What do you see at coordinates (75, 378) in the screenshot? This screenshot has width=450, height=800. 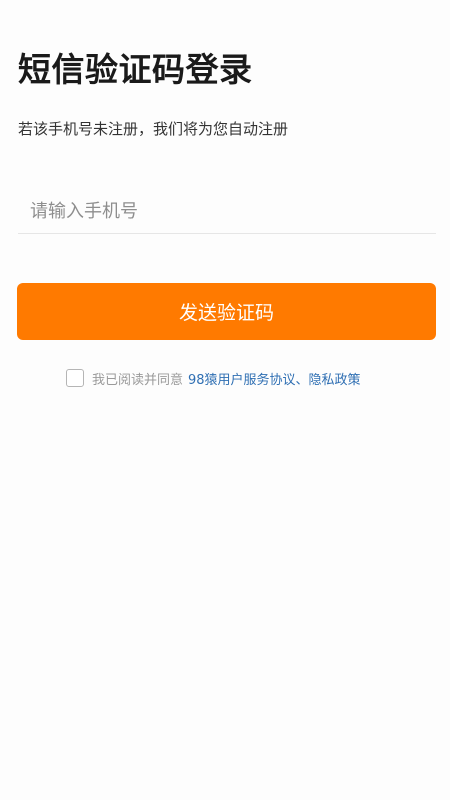 I see `agreement-checkbox` at bounding box center [75, 378].